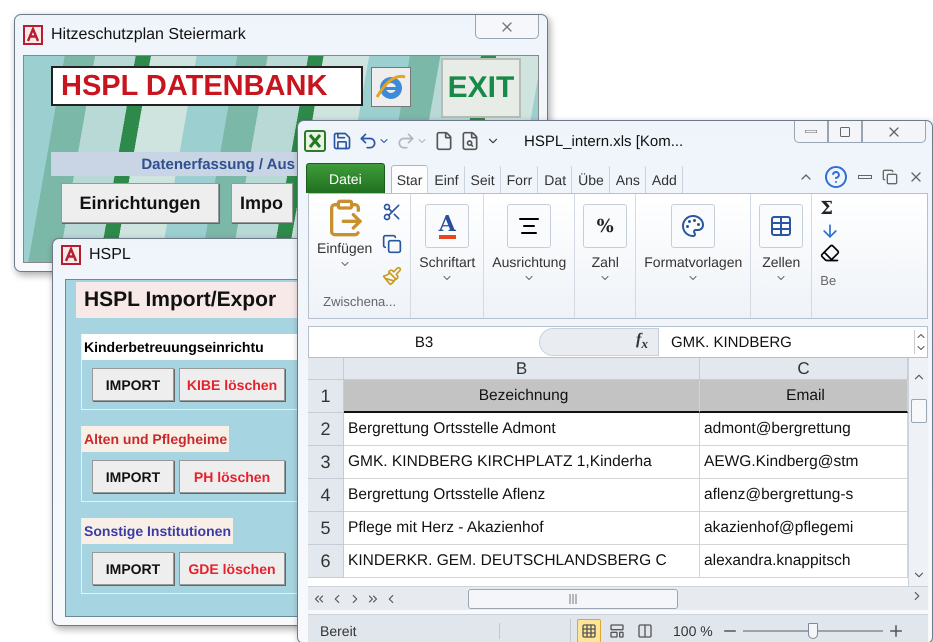  Describe the element at coordinates (804, 495) in the screenshot. I see `table-cell: aflenz@bergrettung-s` at that location.